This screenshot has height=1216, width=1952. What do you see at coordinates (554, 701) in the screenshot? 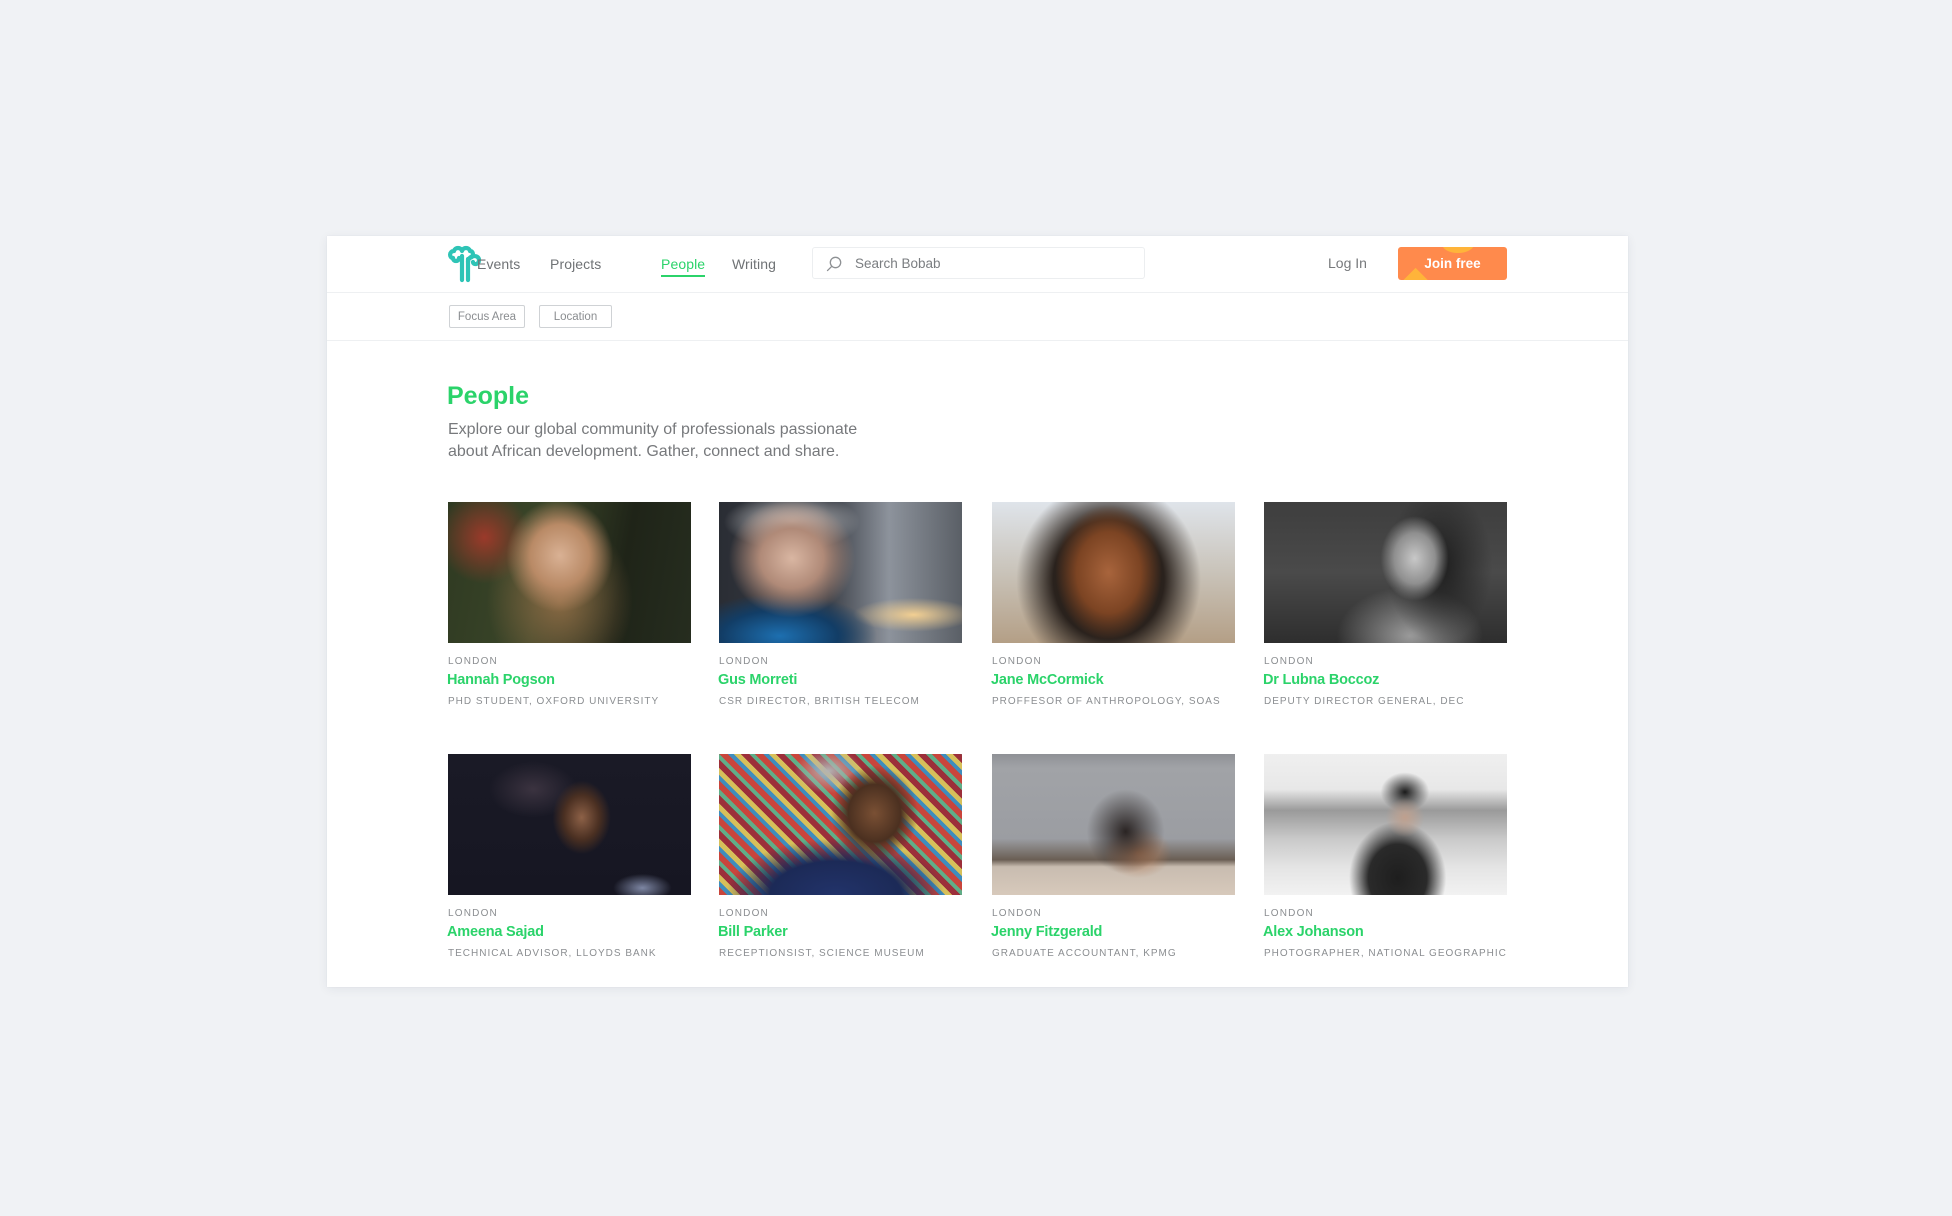
I see `person-role: PHD STUDENT, OXFORD UNIVERSITY` at bounding box center [554, 701].